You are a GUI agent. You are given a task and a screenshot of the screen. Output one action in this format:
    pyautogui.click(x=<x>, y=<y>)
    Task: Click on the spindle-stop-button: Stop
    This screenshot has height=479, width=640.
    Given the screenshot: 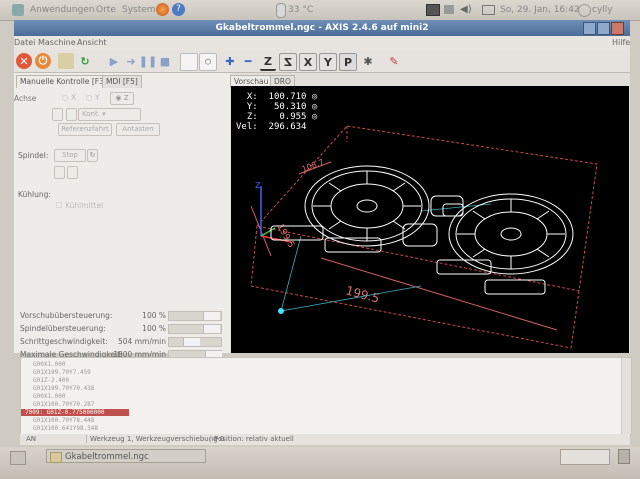 What is the action you would take?
    pyautogui.click(x=70, y=155)
    